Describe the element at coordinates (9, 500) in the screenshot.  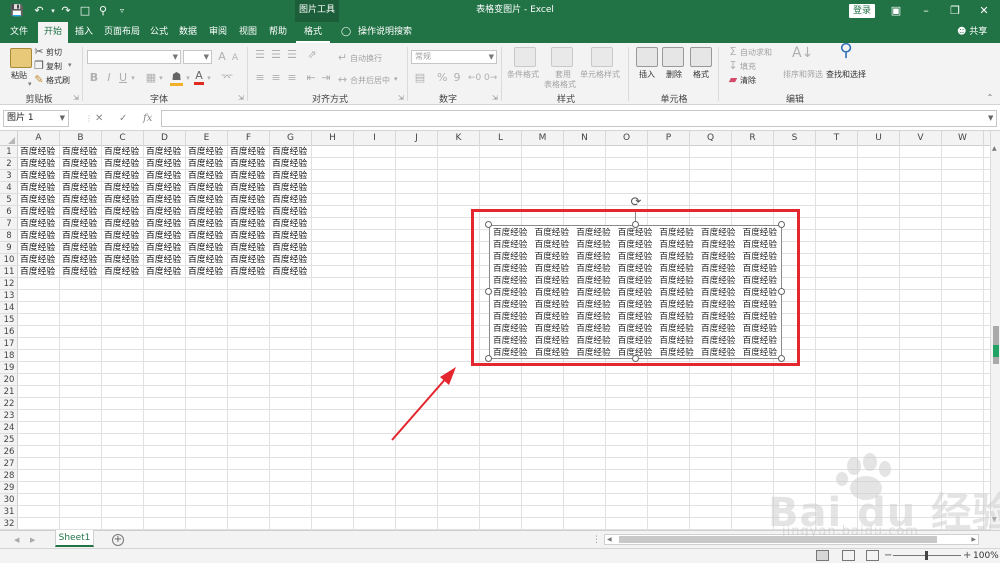
I see `row-header-30: 30` at that location.